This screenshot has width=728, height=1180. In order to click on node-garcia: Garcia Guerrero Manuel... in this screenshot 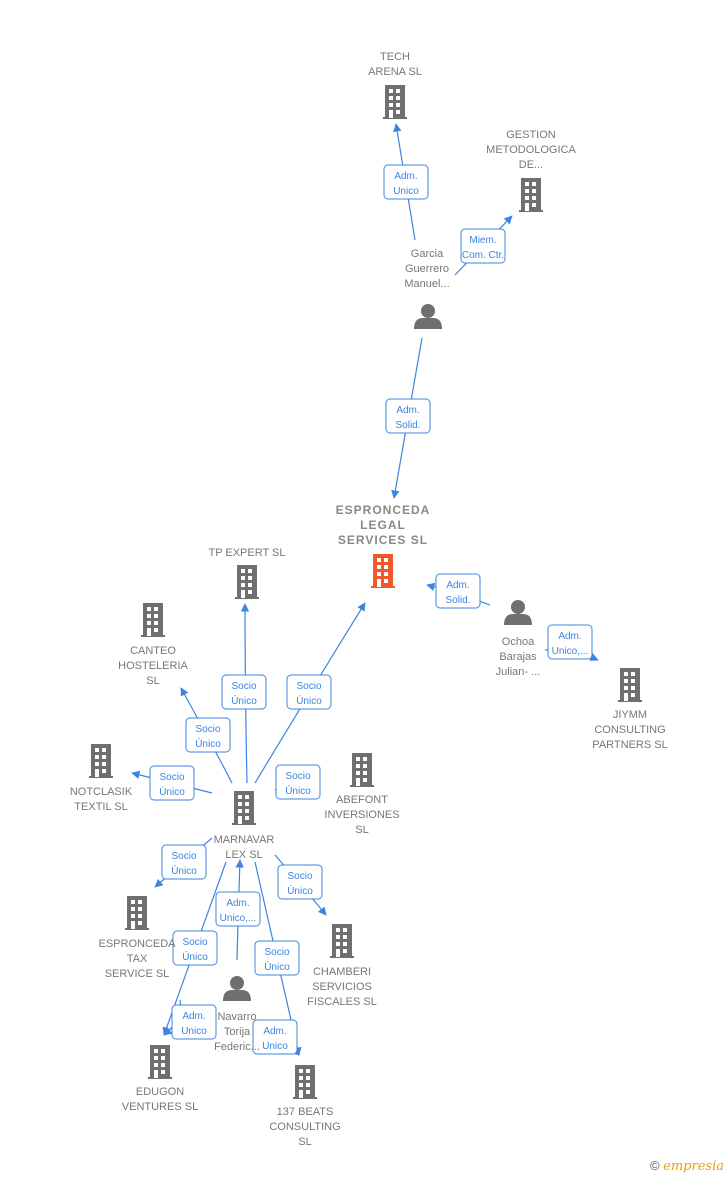, I will do `click(427, 288)`.